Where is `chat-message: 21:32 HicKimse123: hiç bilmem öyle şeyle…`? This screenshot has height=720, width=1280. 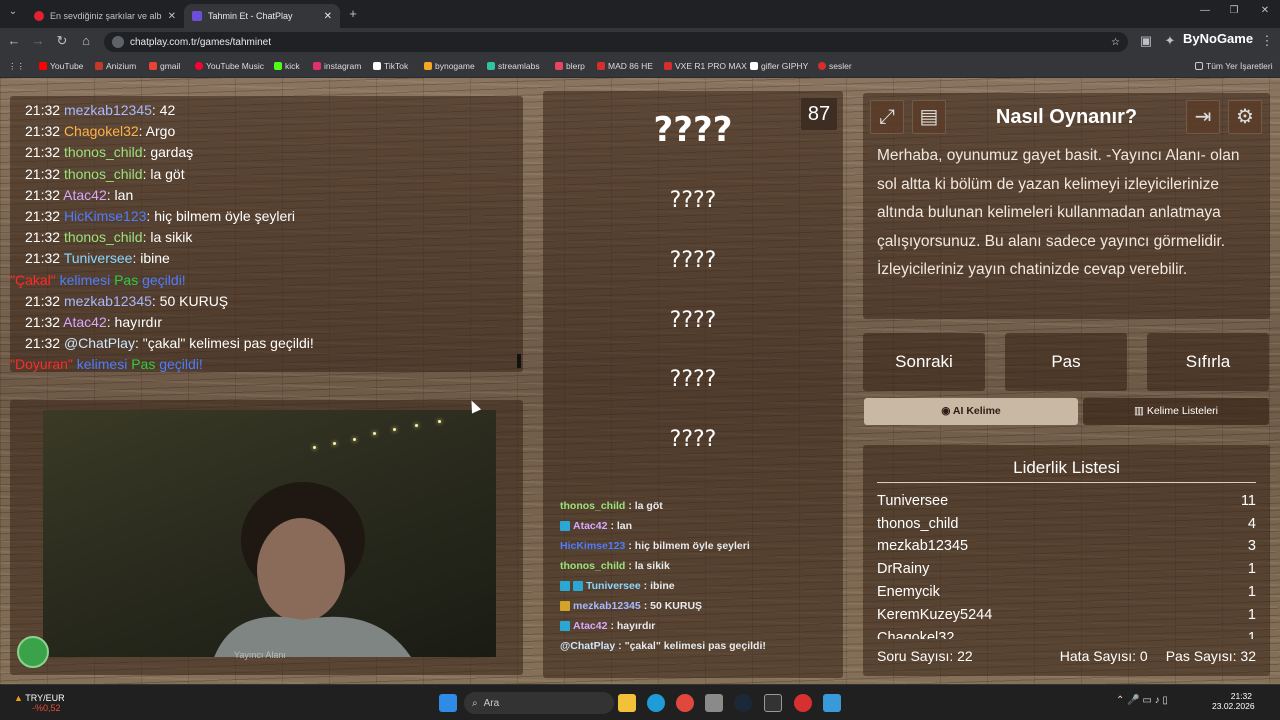 chat-message: 21:32 HicKimse123: hiç bilmem öyle şeyle… is located at coordinates (160, 216).